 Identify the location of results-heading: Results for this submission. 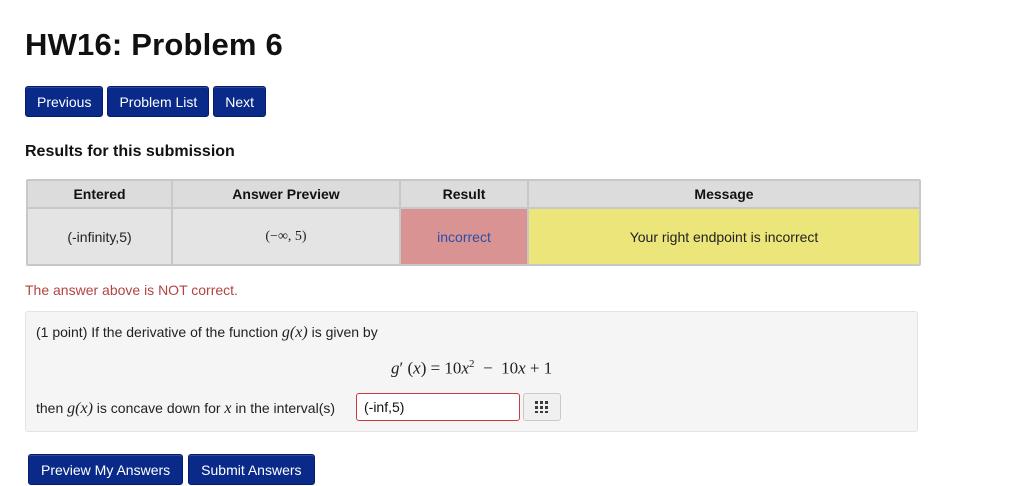
(130, 151).